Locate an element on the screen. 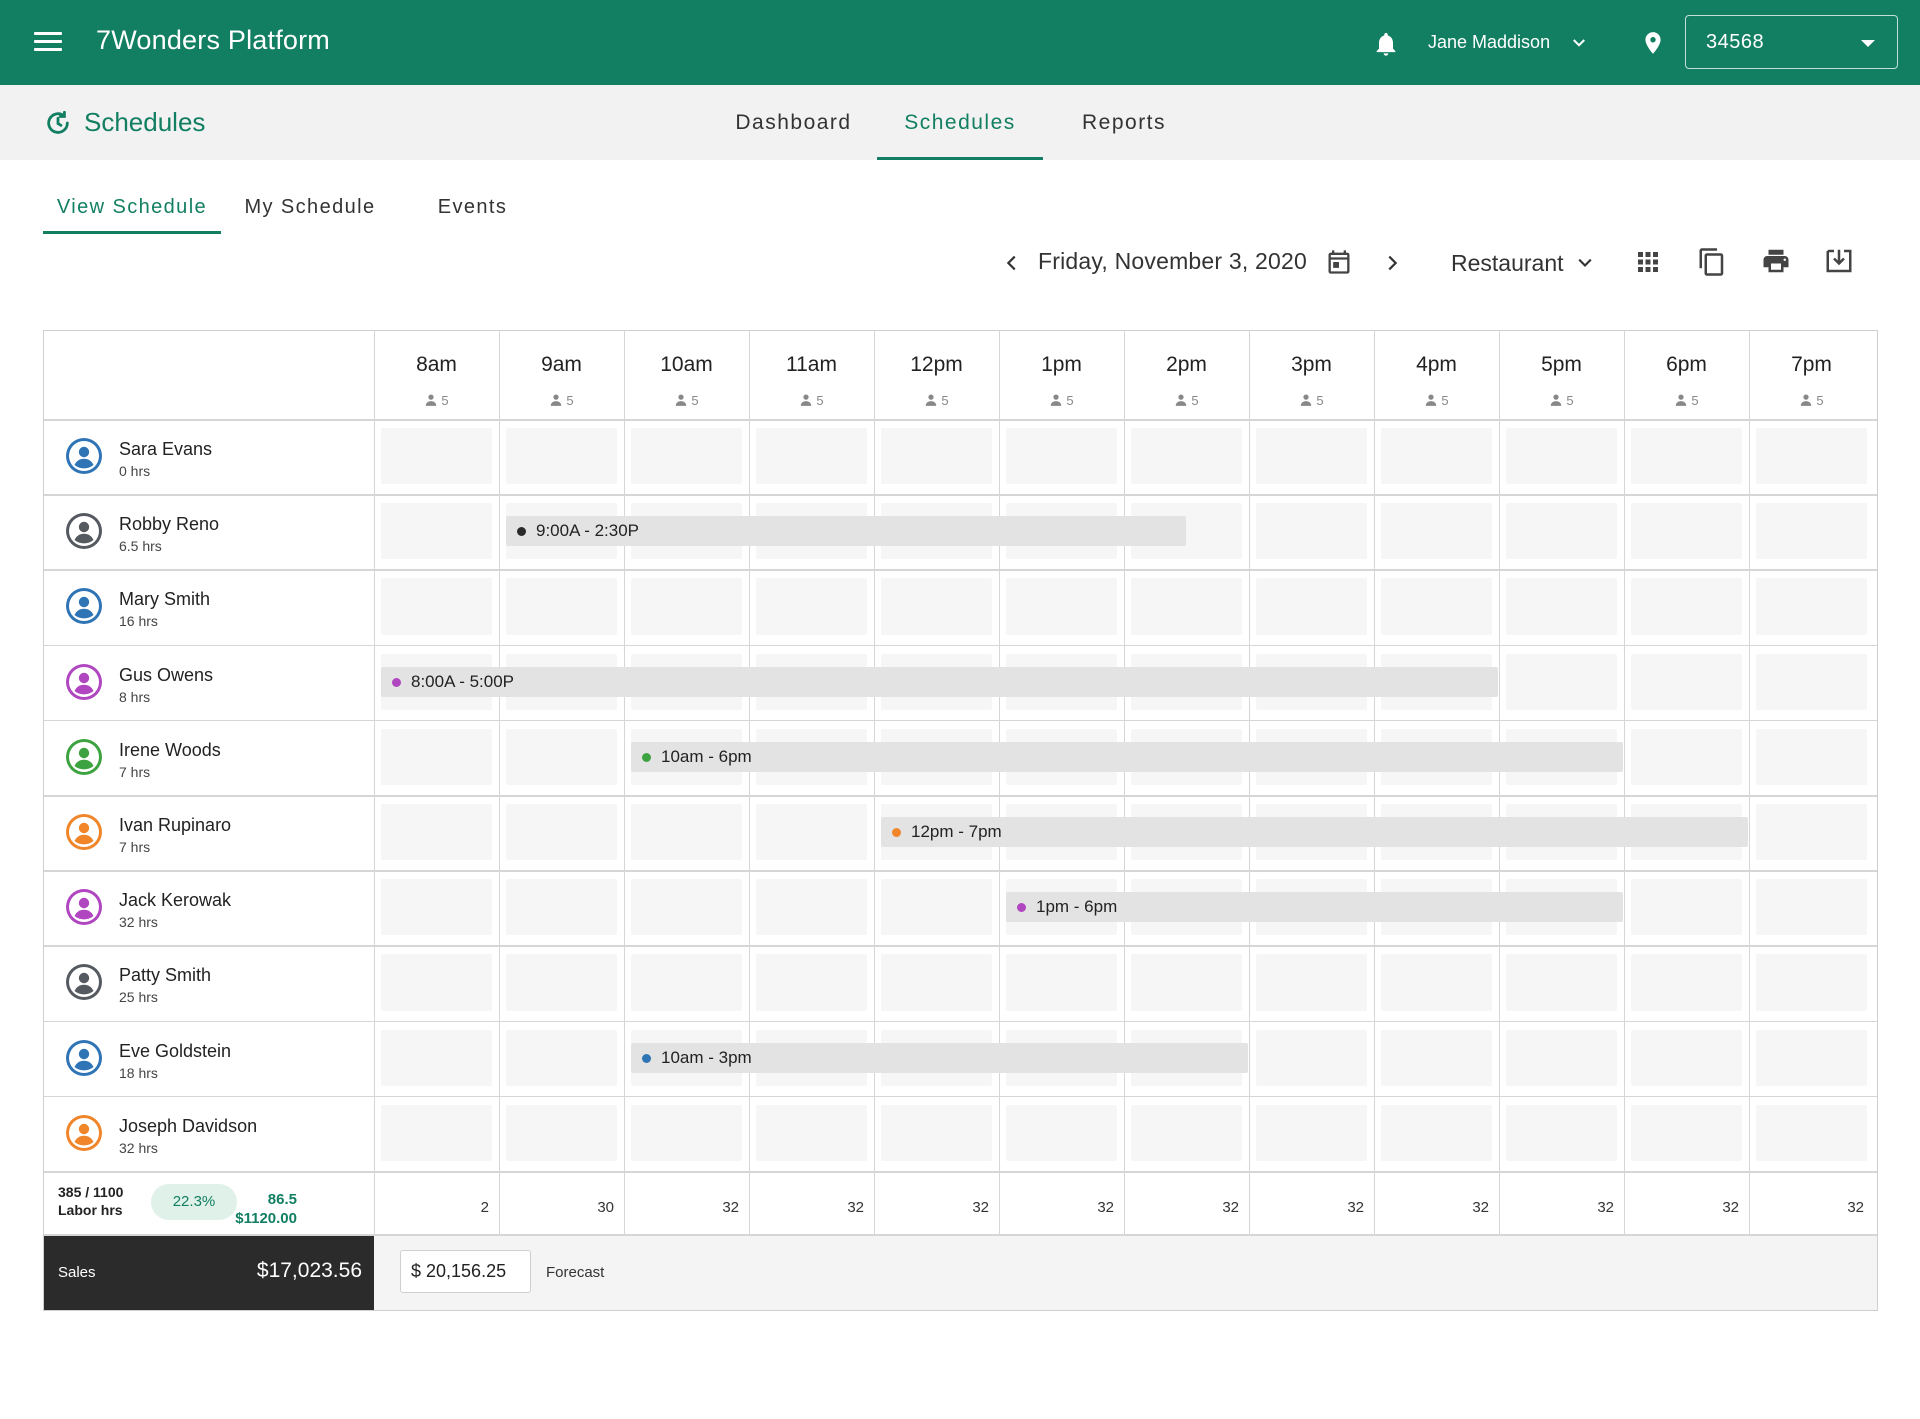 The width and height of the screenshot is (1920, 1419). subtab-my-schedule: My Schedule is located at coordinates (310, 209).